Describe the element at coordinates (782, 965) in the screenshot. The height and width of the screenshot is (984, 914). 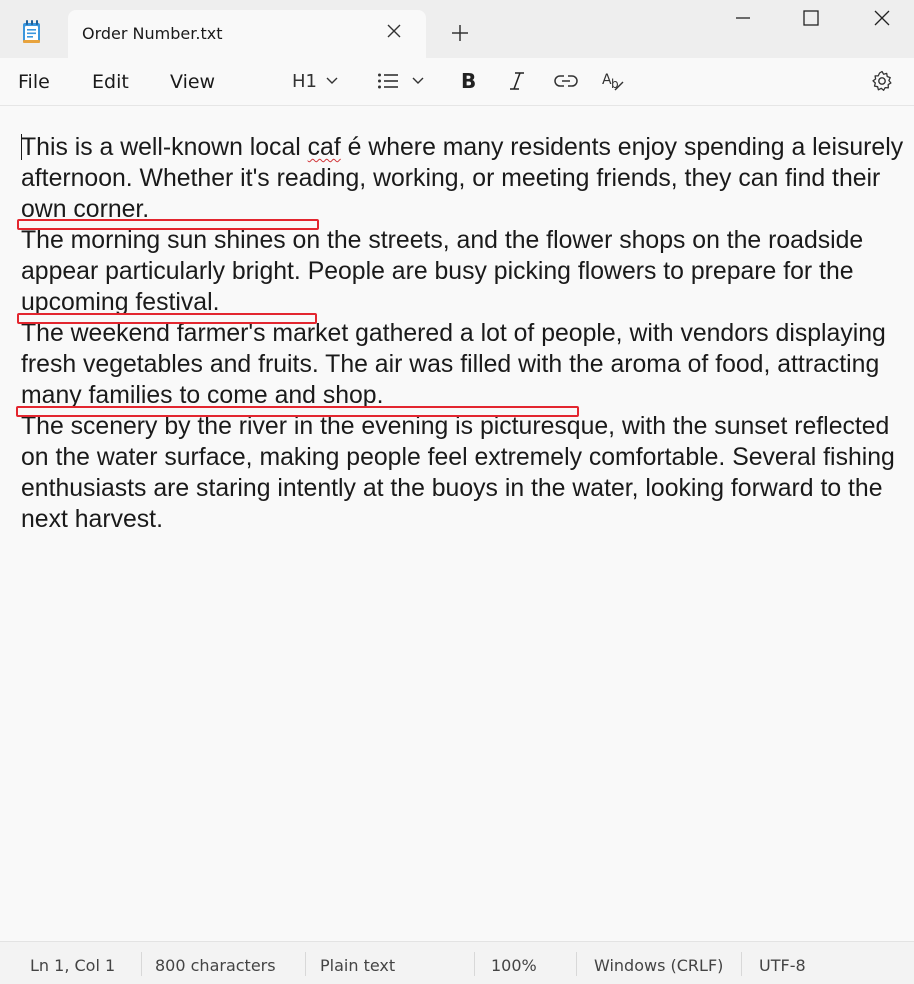
I see `status-encoding: UTF-8` at that location.